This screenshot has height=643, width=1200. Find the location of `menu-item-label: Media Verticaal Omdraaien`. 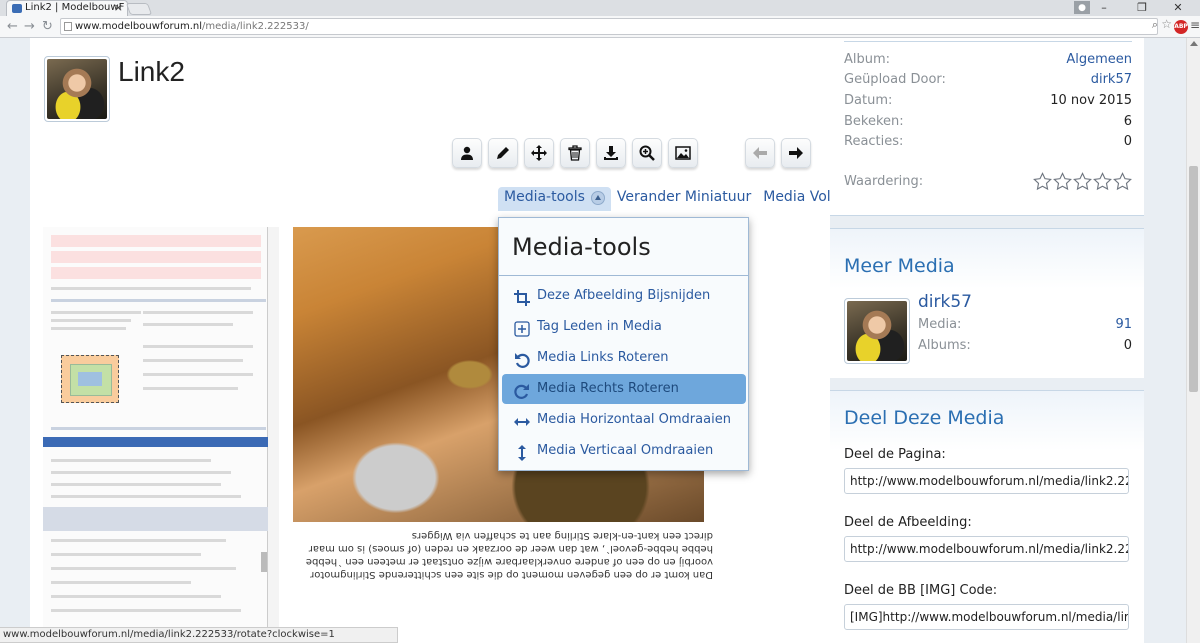

menu-item-label: Media Verticaal Omdraaien is located at coordinates (625, 450).